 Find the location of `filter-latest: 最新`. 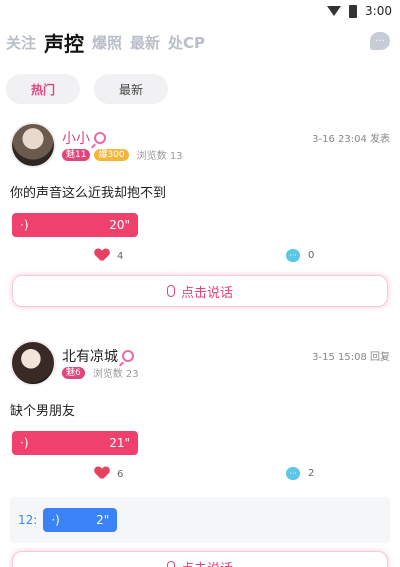

filter-latest: 最新 is located at coordinates (131, 89).